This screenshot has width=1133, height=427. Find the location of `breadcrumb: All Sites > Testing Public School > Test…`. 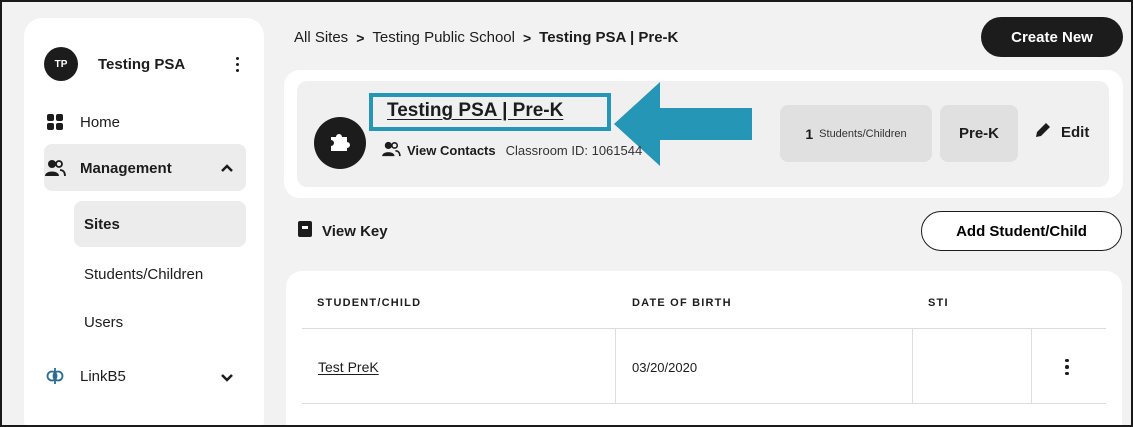

breadcrumb: All Sites > Testing Public School > Test… is located at coordinates (486, 37).